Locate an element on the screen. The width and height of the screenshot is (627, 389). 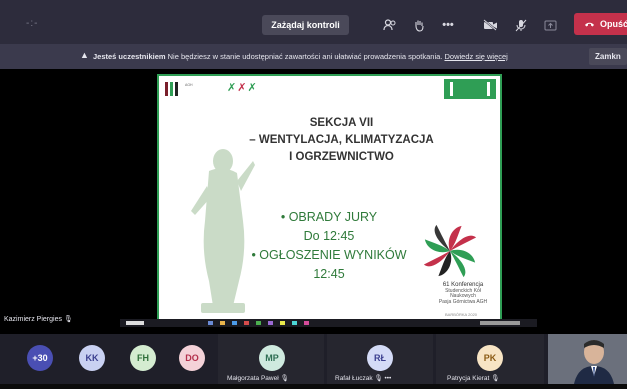
participant-name-label: Rafał Łuczak 🎙 ••• is located at coordinates (363, 378).